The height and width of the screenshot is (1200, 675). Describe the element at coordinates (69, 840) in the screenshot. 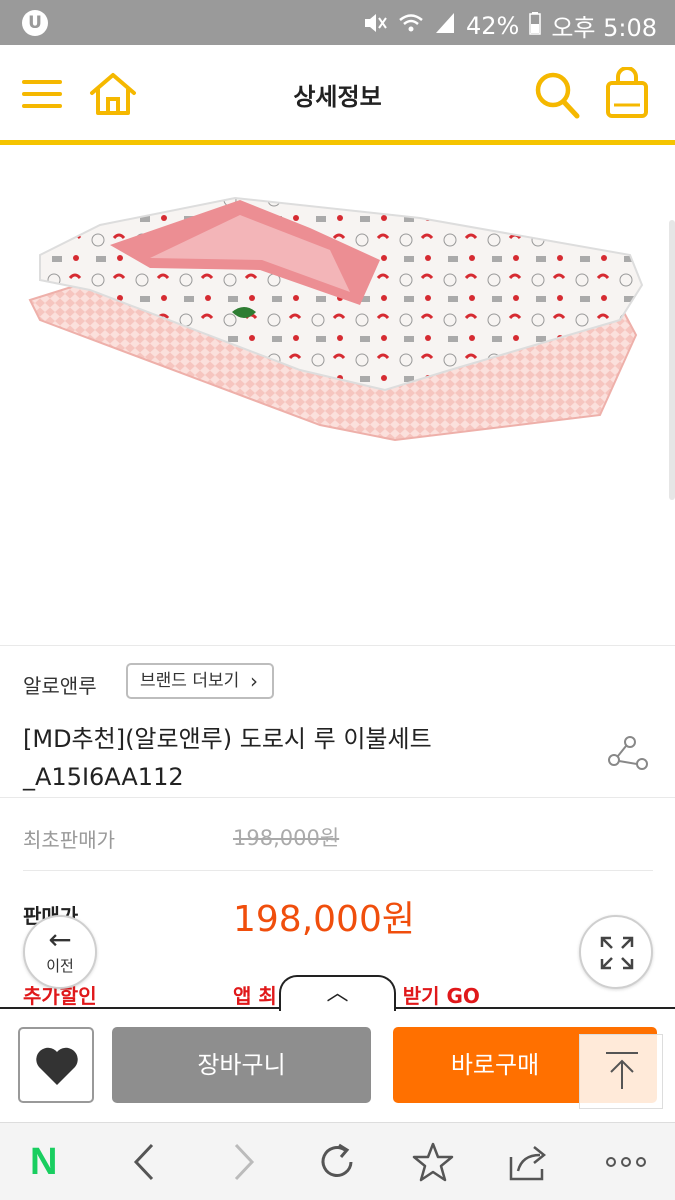

I see `original-price-label: 최초판매가` at that location.